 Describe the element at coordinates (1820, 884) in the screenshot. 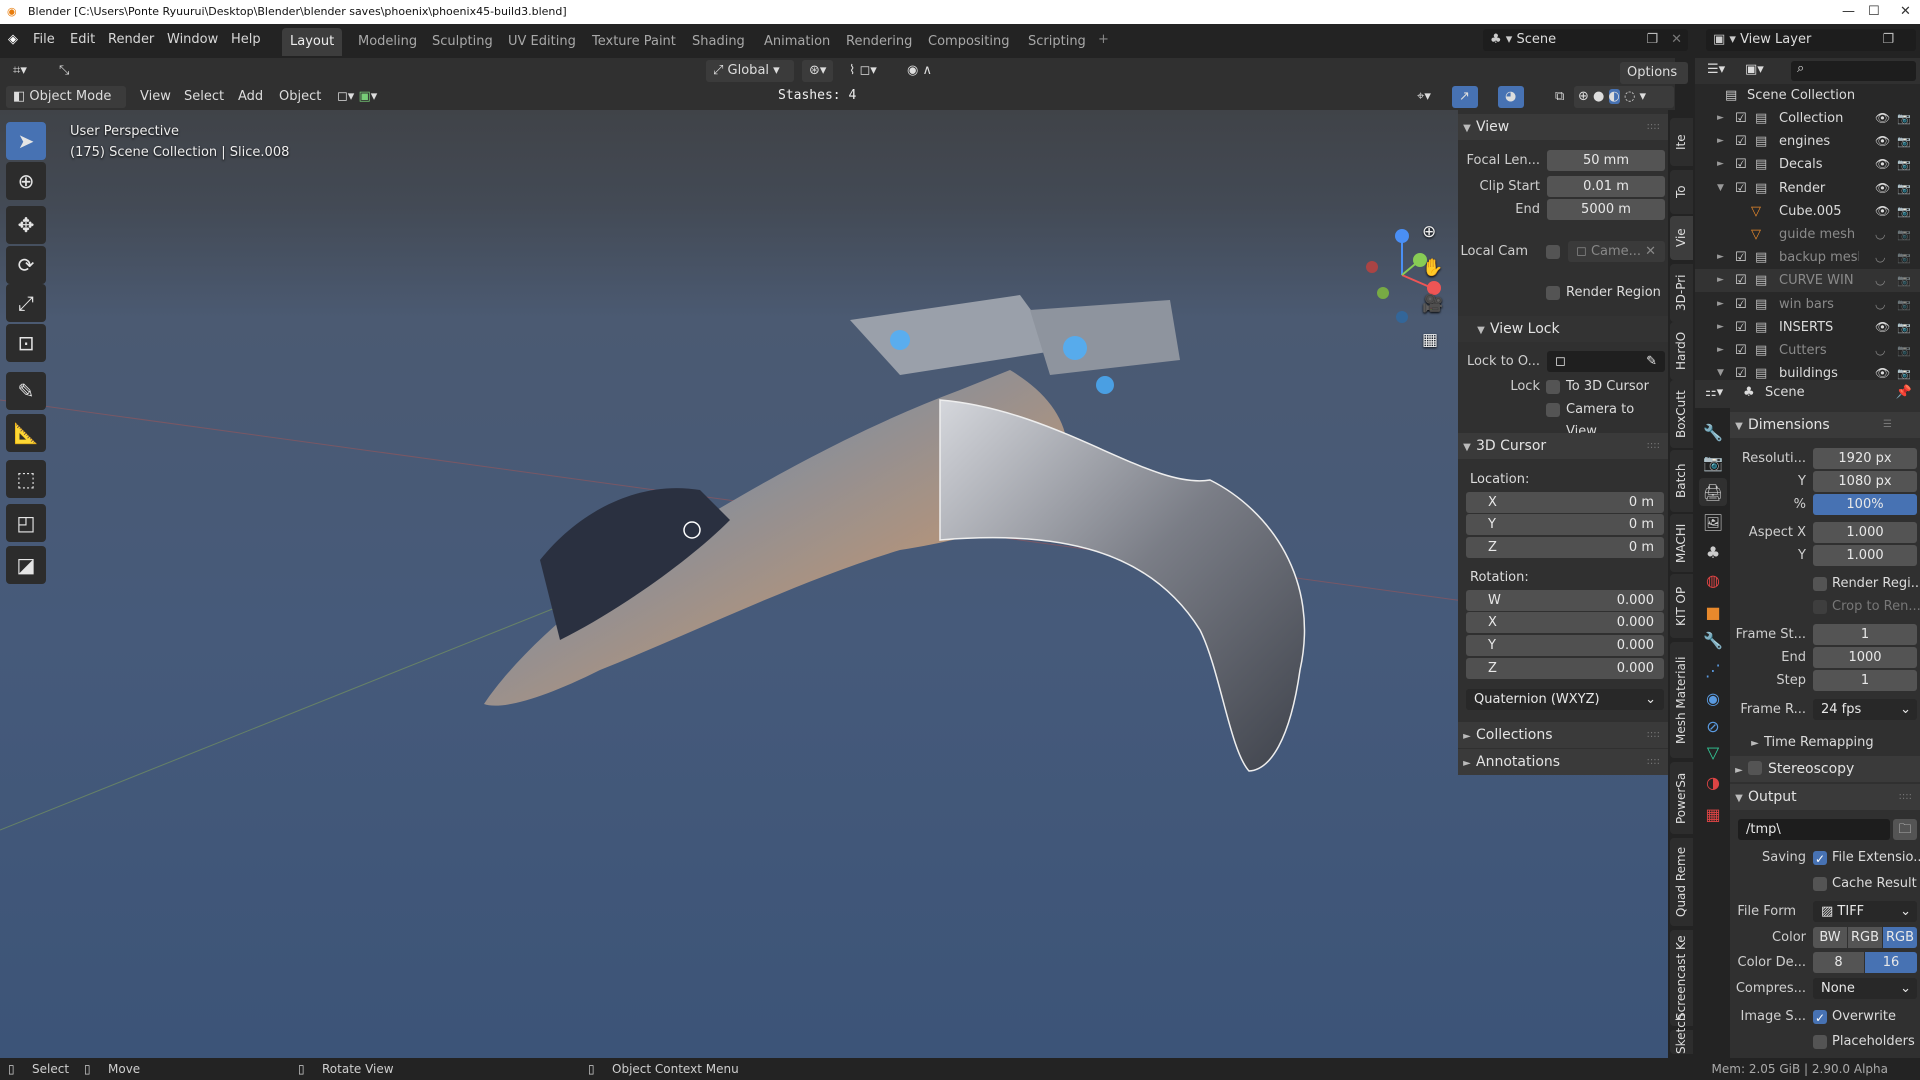

I see `cache-result-checkbox` at that location.